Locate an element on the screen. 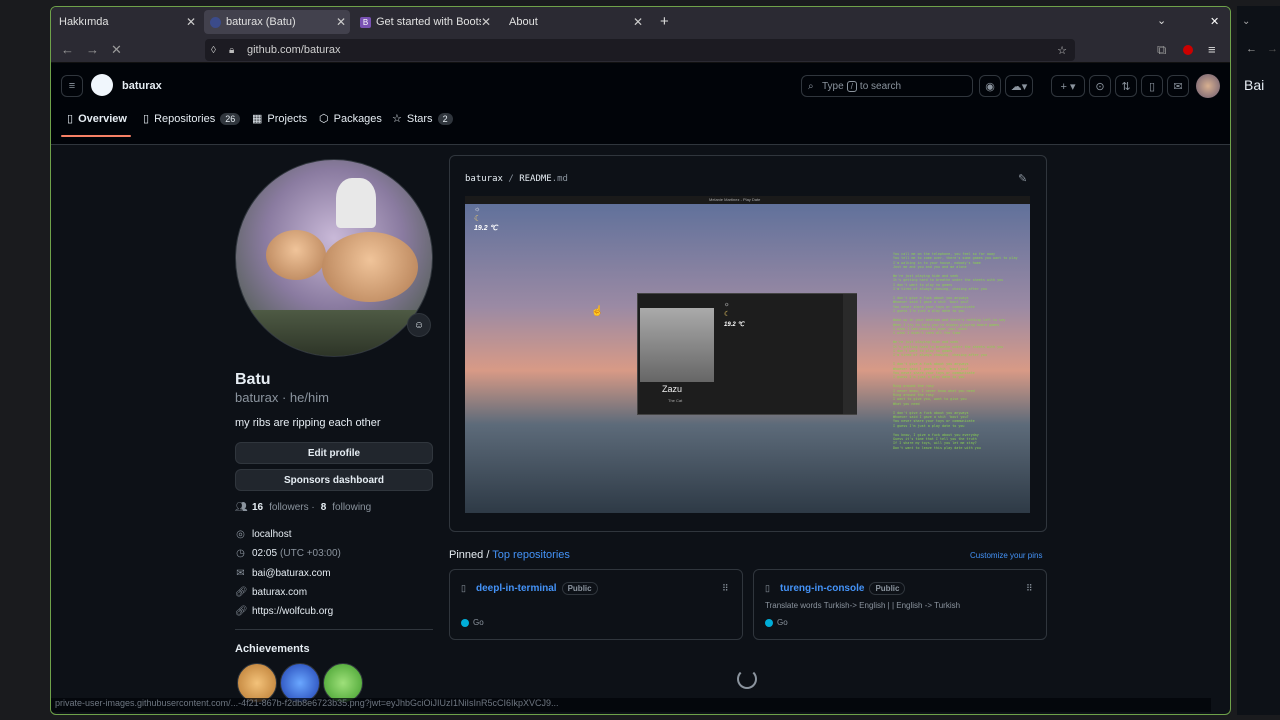 This screenshot has width=1280, height=720. achievement-badge-shark is located at coordinates (300, 683).